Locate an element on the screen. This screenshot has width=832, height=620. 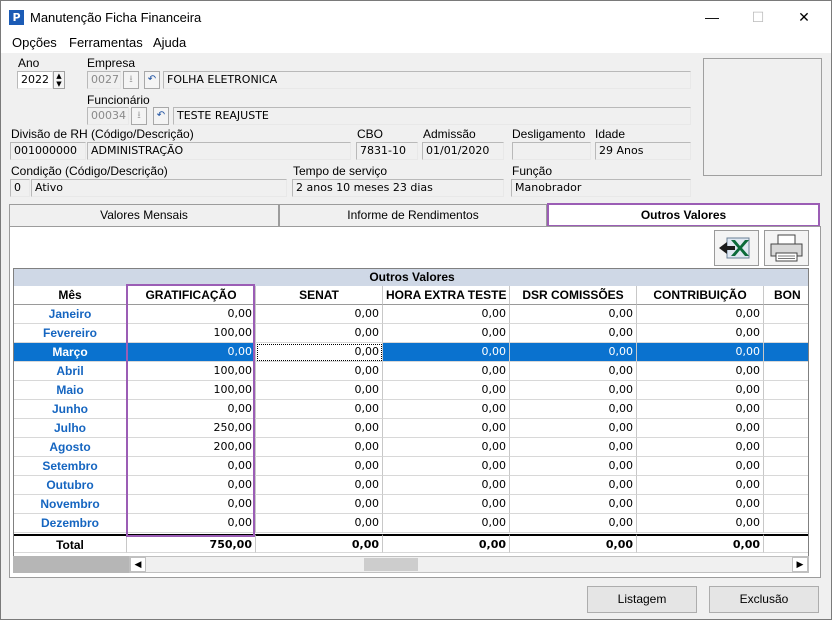
table-row: Novembro 0,00 0,00 0,00 0,00 0,00 is located at coordinates (411, 504).